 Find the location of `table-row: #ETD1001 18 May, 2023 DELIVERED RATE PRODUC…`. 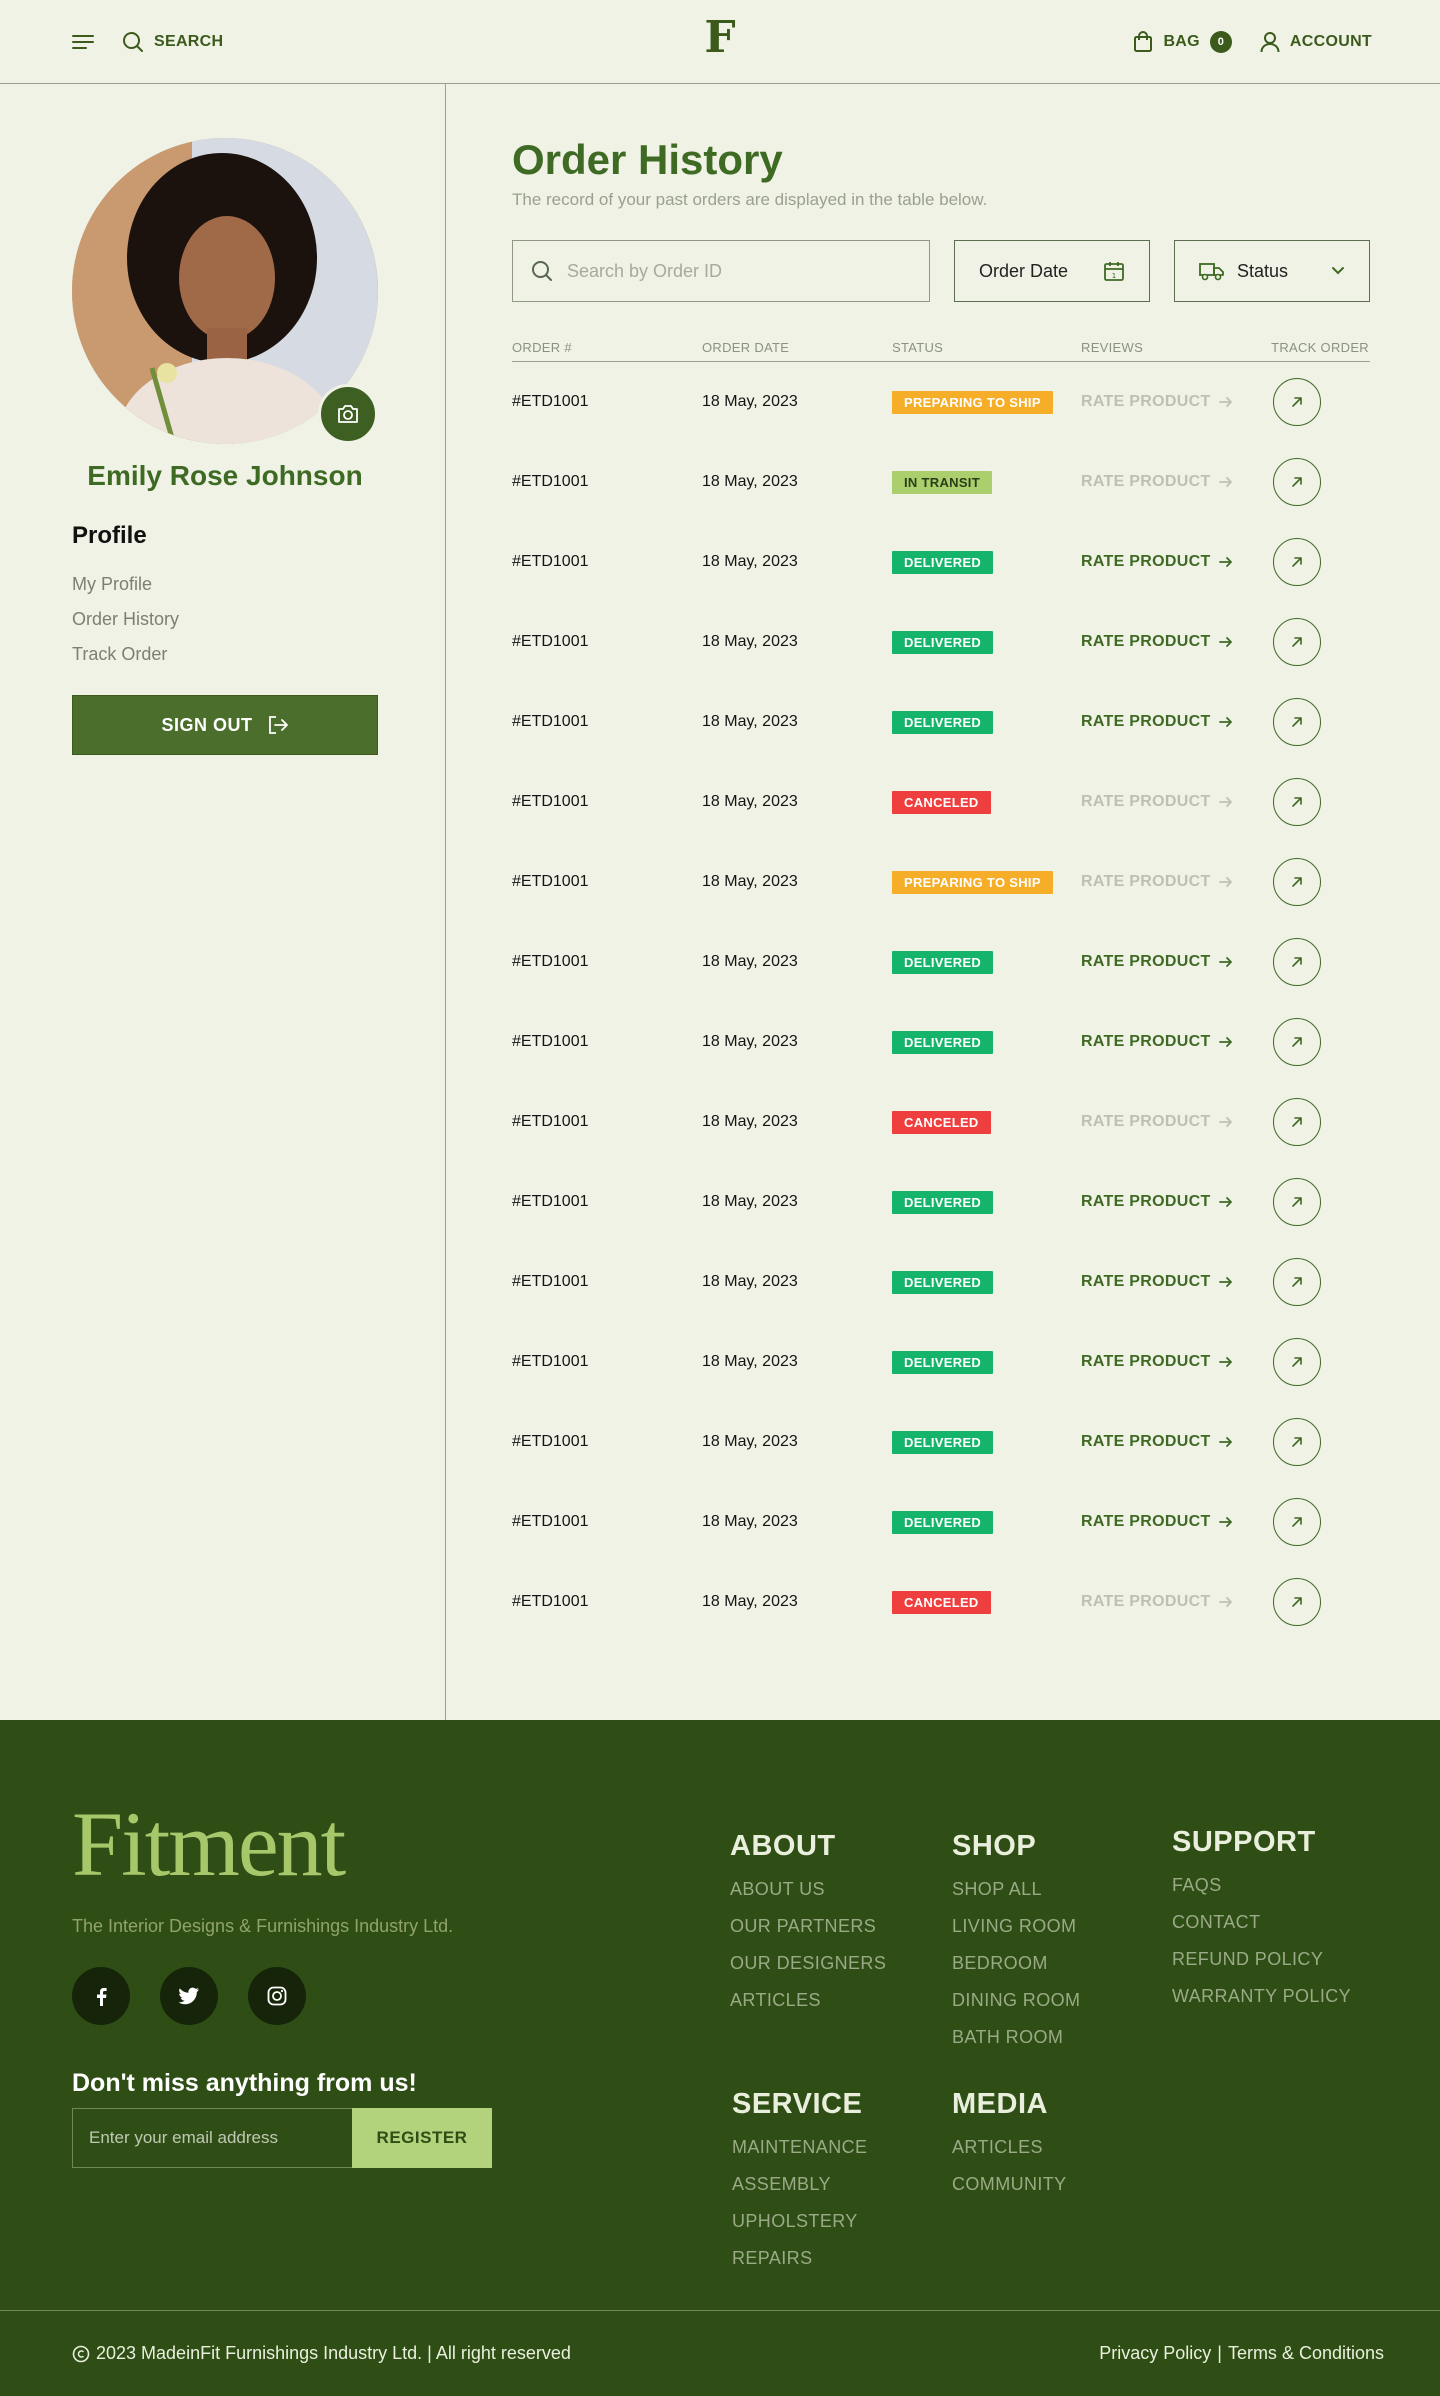

table-row: #ETD1001 18 May, 2023 DELIVERED RATE PRODUC… is located at coordinates (941, 1442).